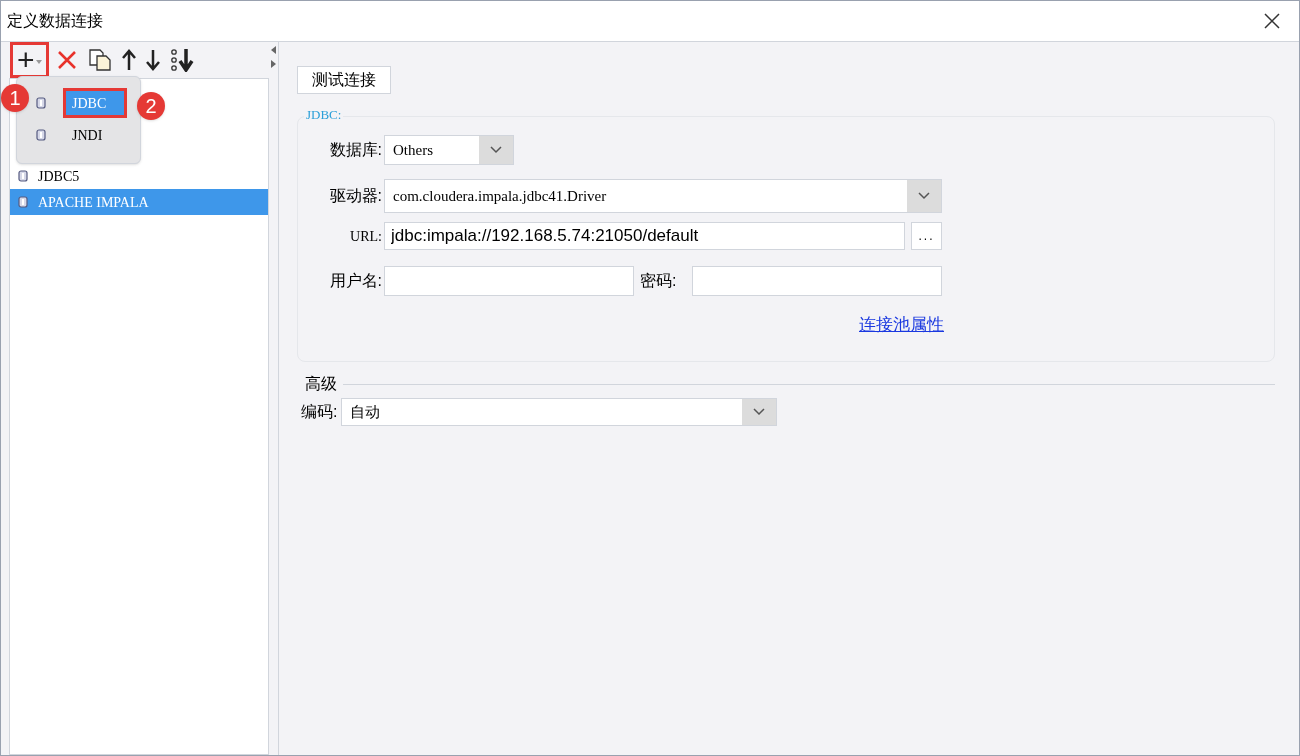  What do you see at coordinates (901, 325) in the screenshot?
I see `connection-pool-link: 连接池属性` at bounding box center [901, 325].